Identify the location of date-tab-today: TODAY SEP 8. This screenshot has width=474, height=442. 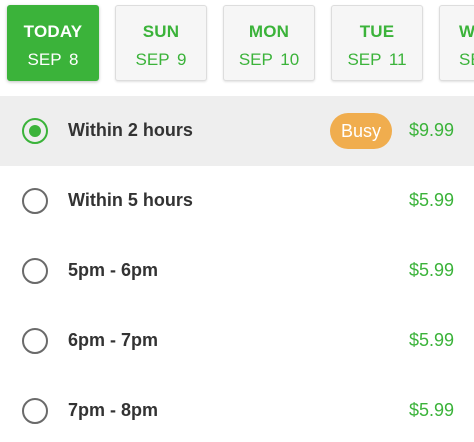
(53, 43).